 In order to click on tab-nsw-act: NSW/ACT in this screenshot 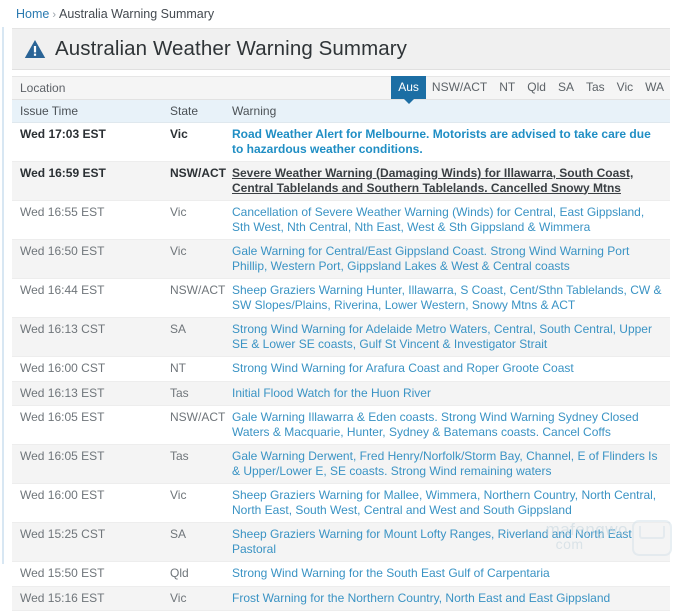, I will do `click(459, 87)`.